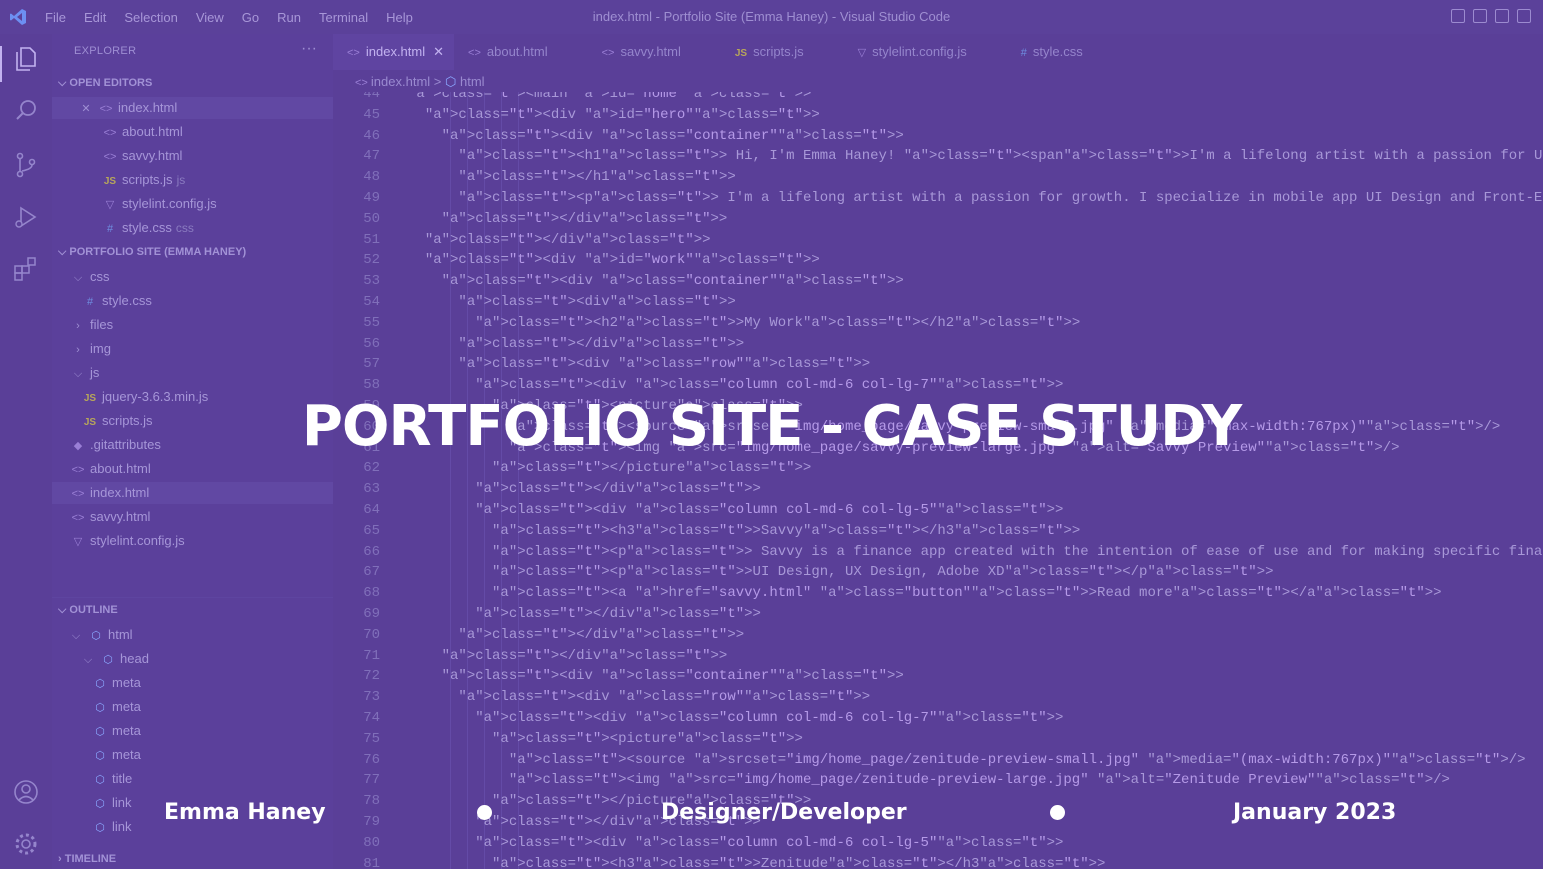 The width and height of the screenshot is (1543, 869). Describe the element at coordinates (192, 325) in the screenshot. I see `folder-item: › files` at that location.